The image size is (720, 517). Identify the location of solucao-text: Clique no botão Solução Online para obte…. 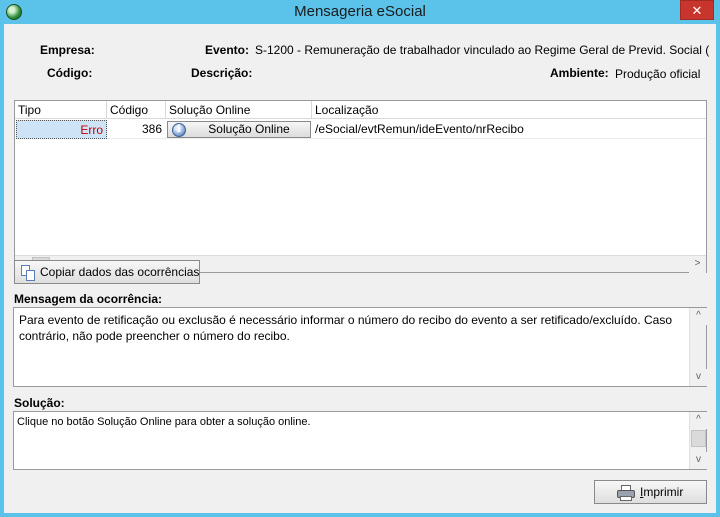
(164, 422).